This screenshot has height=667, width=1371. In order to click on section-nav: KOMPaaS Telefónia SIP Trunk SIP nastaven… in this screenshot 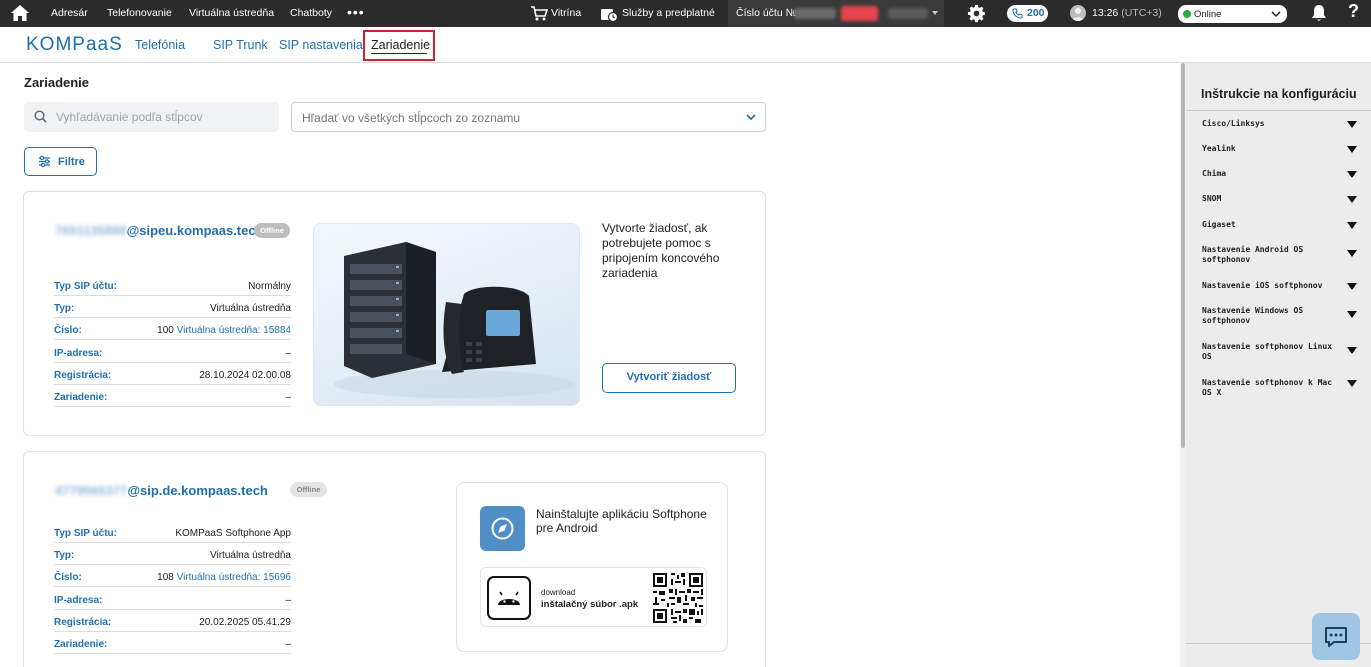, I will do `click(685, 45)`.